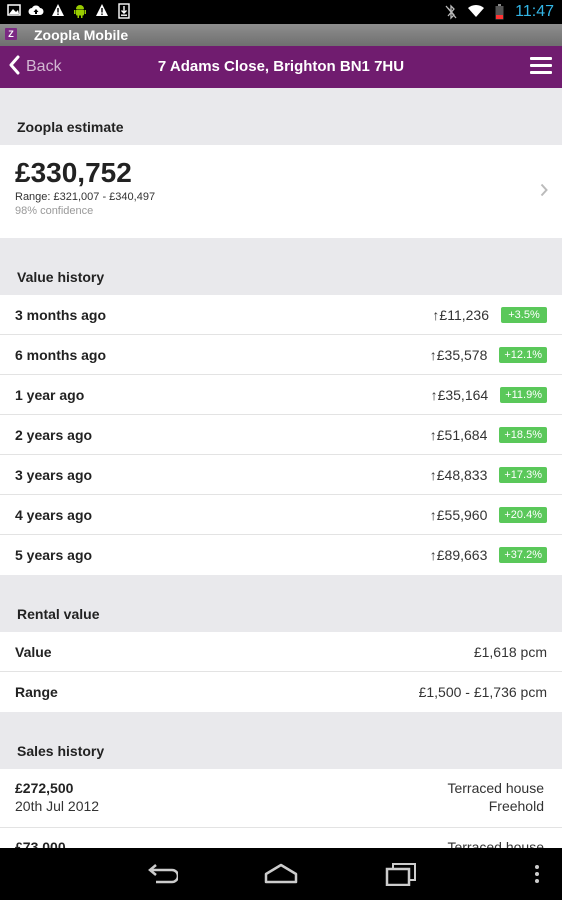 The height and width of the screenshot is (900, 562). Describe the element at coordinates (85, 197) in the screenshot. I see `estimate-range: Range: £321,007 - £340,497` at that location.